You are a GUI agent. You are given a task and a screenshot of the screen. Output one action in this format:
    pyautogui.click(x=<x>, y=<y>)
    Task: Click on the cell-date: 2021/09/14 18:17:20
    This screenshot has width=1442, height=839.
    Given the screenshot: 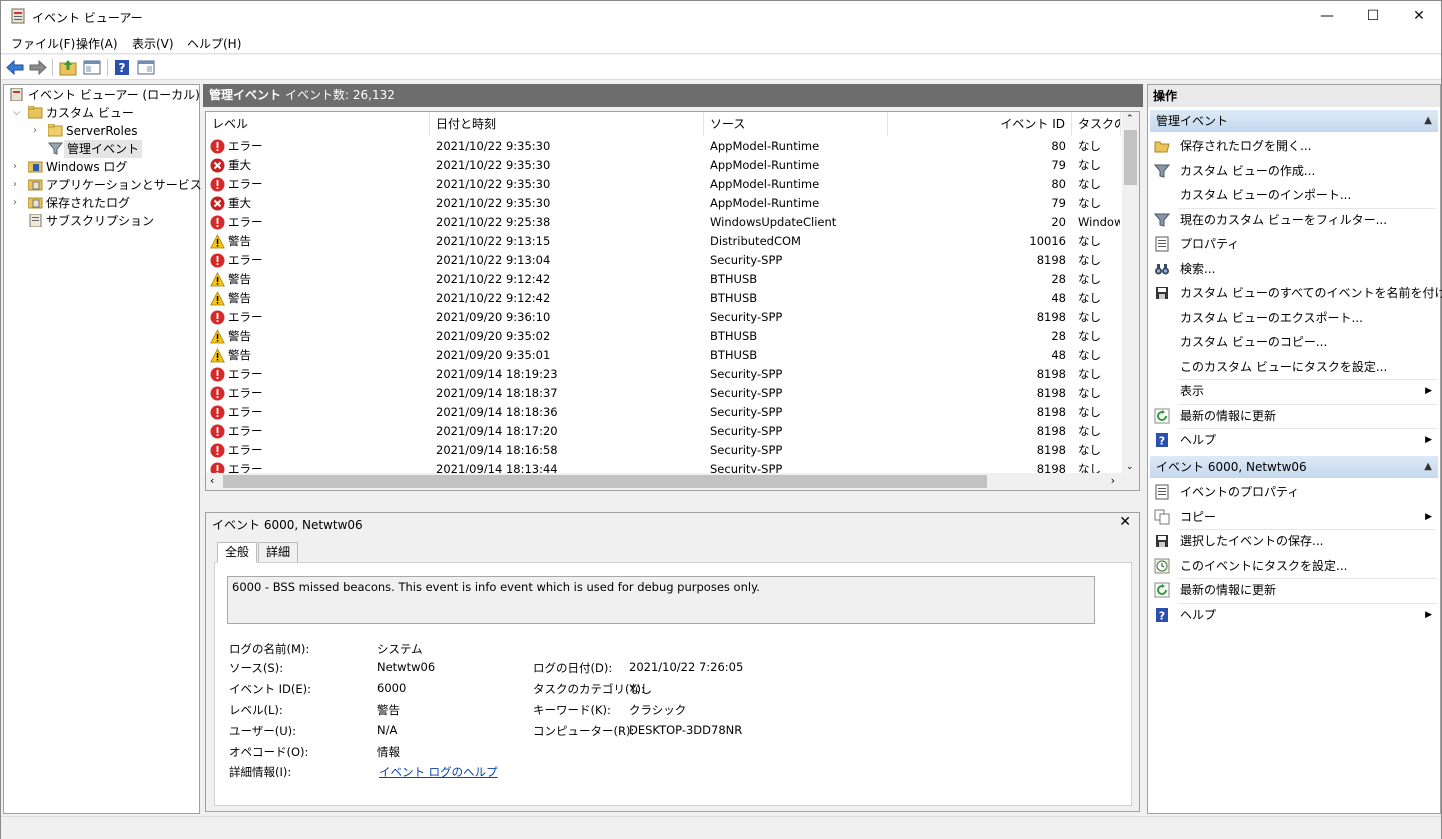 What is the action you would take?
    pyautogui.click(x=497, y=431)
    